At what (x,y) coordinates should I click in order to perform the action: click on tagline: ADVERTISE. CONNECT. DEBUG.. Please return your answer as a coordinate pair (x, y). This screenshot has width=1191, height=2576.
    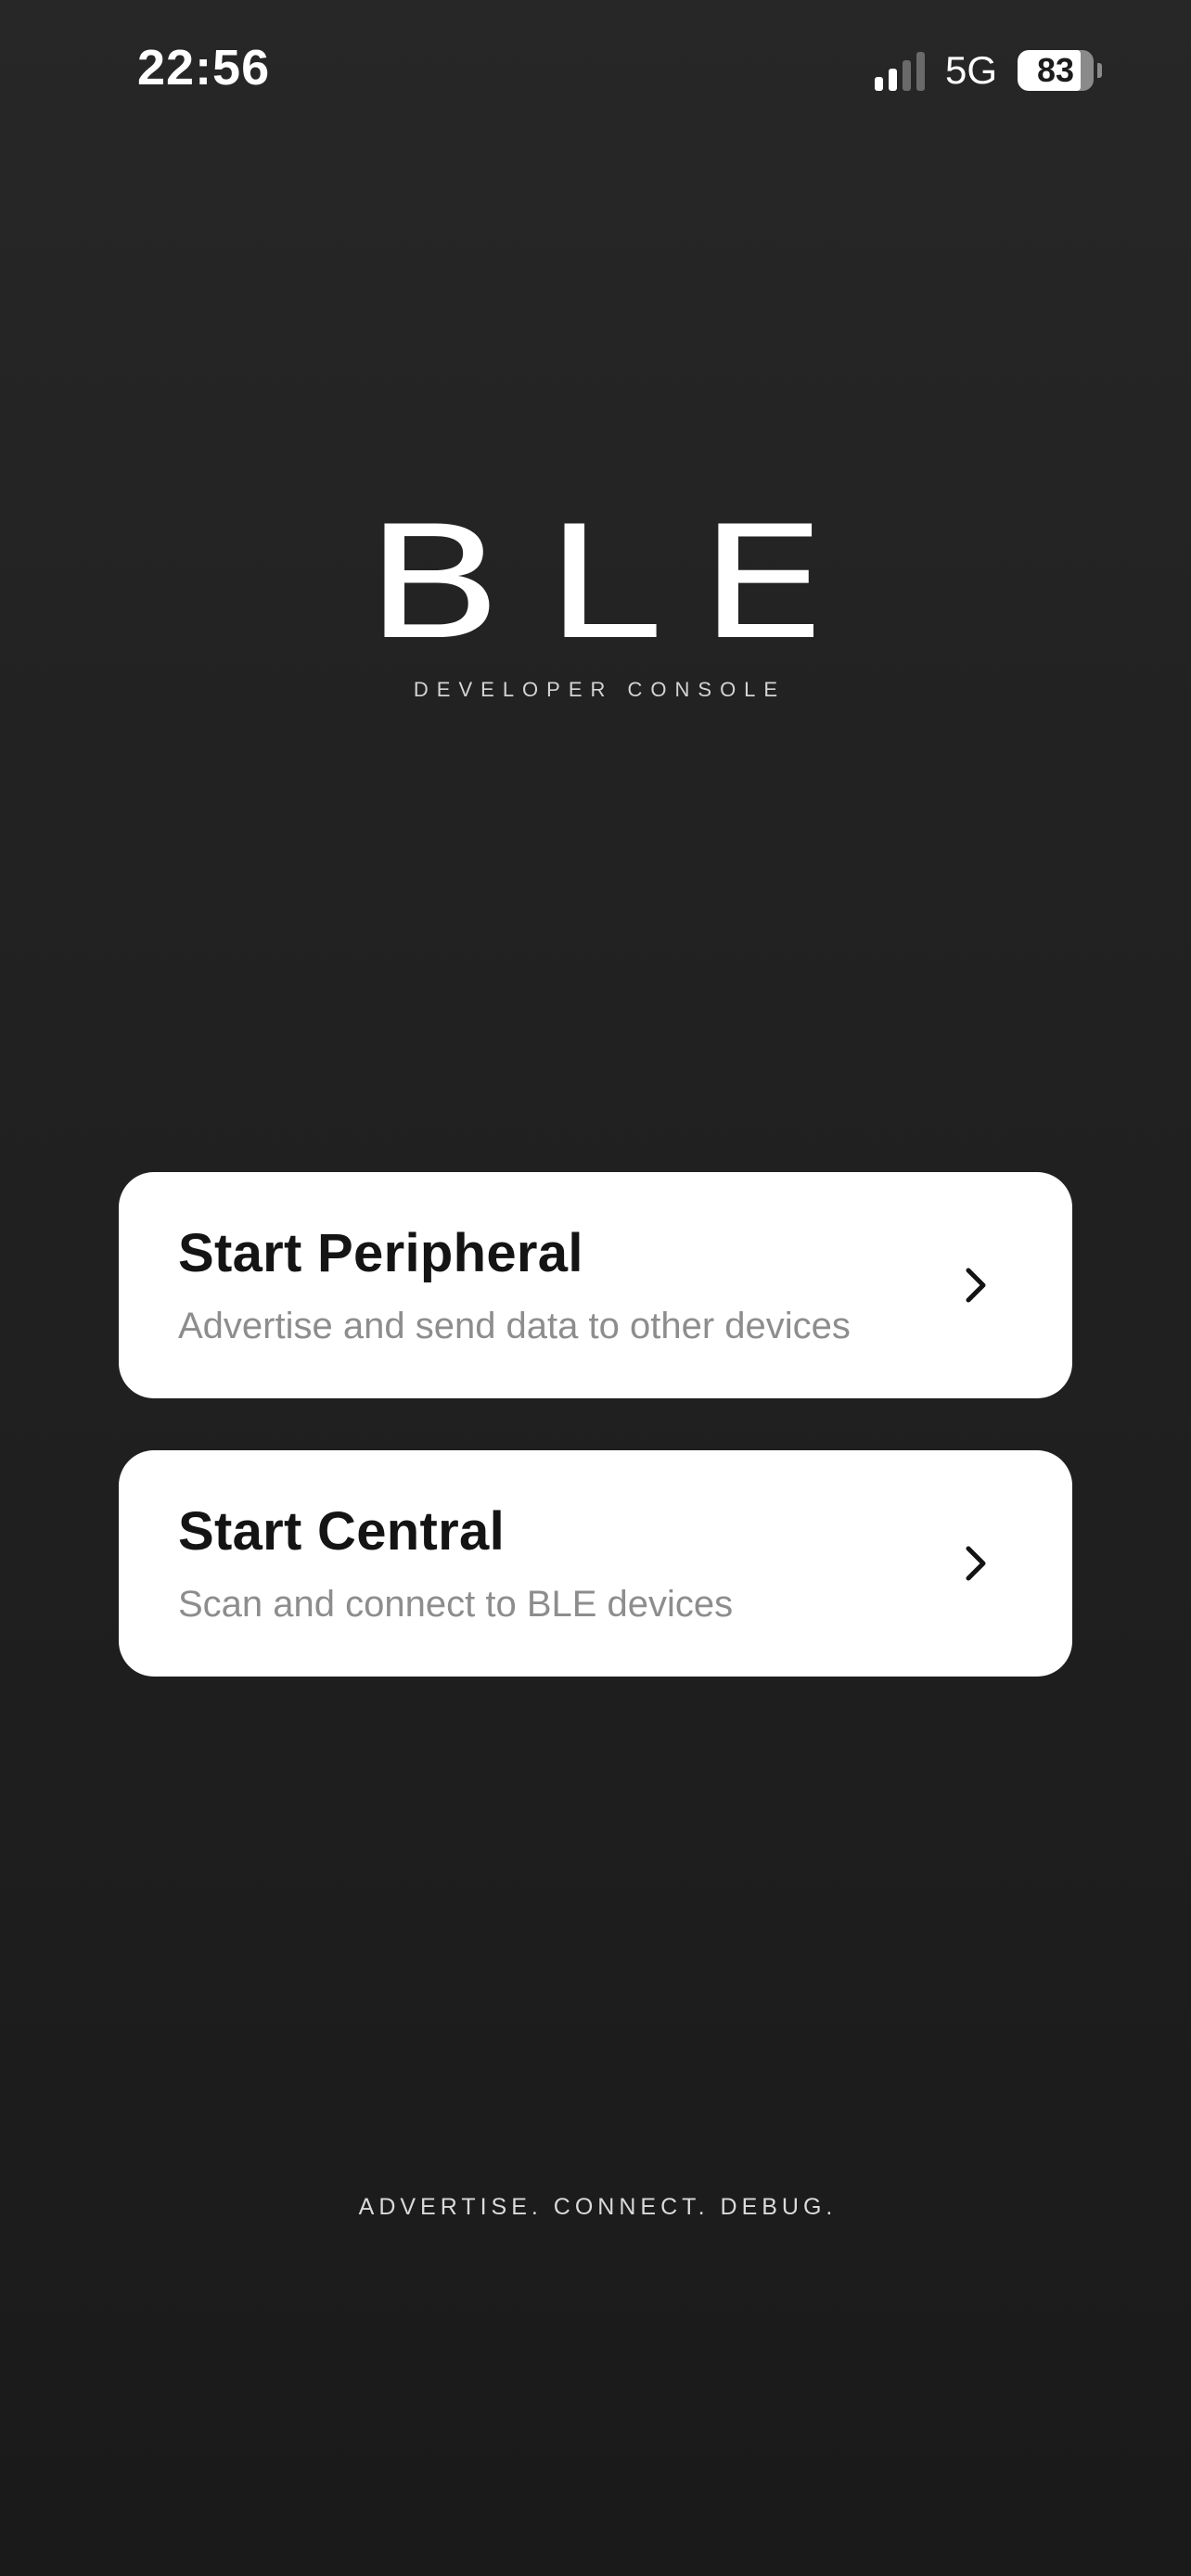
    Looking at the image, I should click on (598, 2207).